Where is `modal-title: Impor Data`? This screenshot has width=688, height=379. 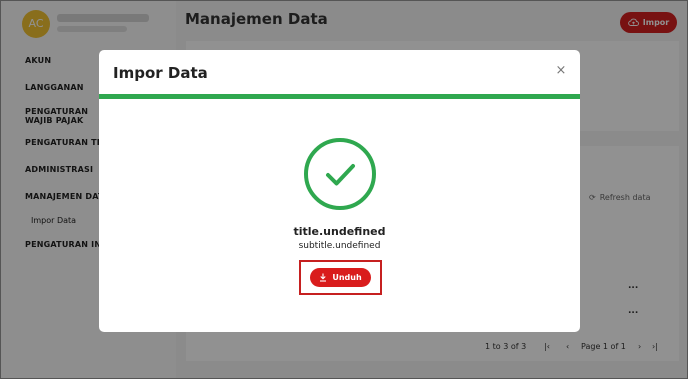
modal-title: Impor Data is located at coordinates (160, 73).